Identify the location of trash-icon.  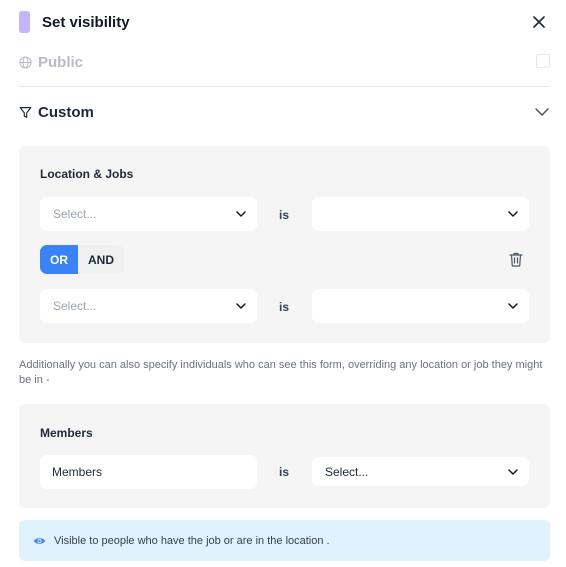
(516, 259).